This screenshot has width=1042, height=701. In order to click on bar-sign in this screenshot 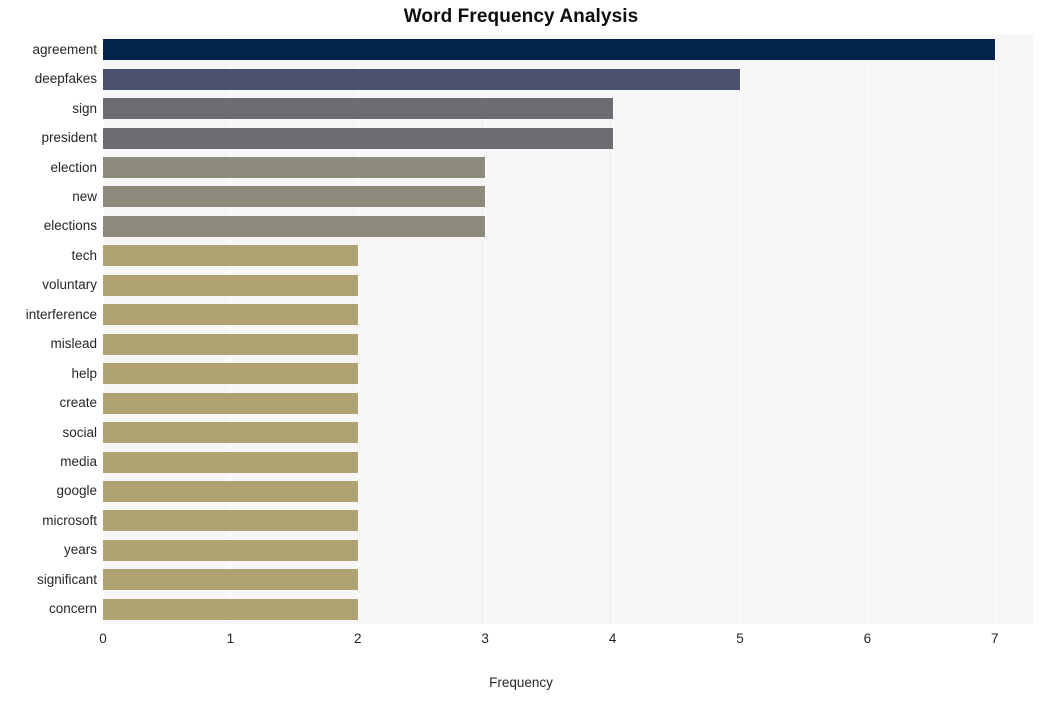, I will do `click(358, 109)`.